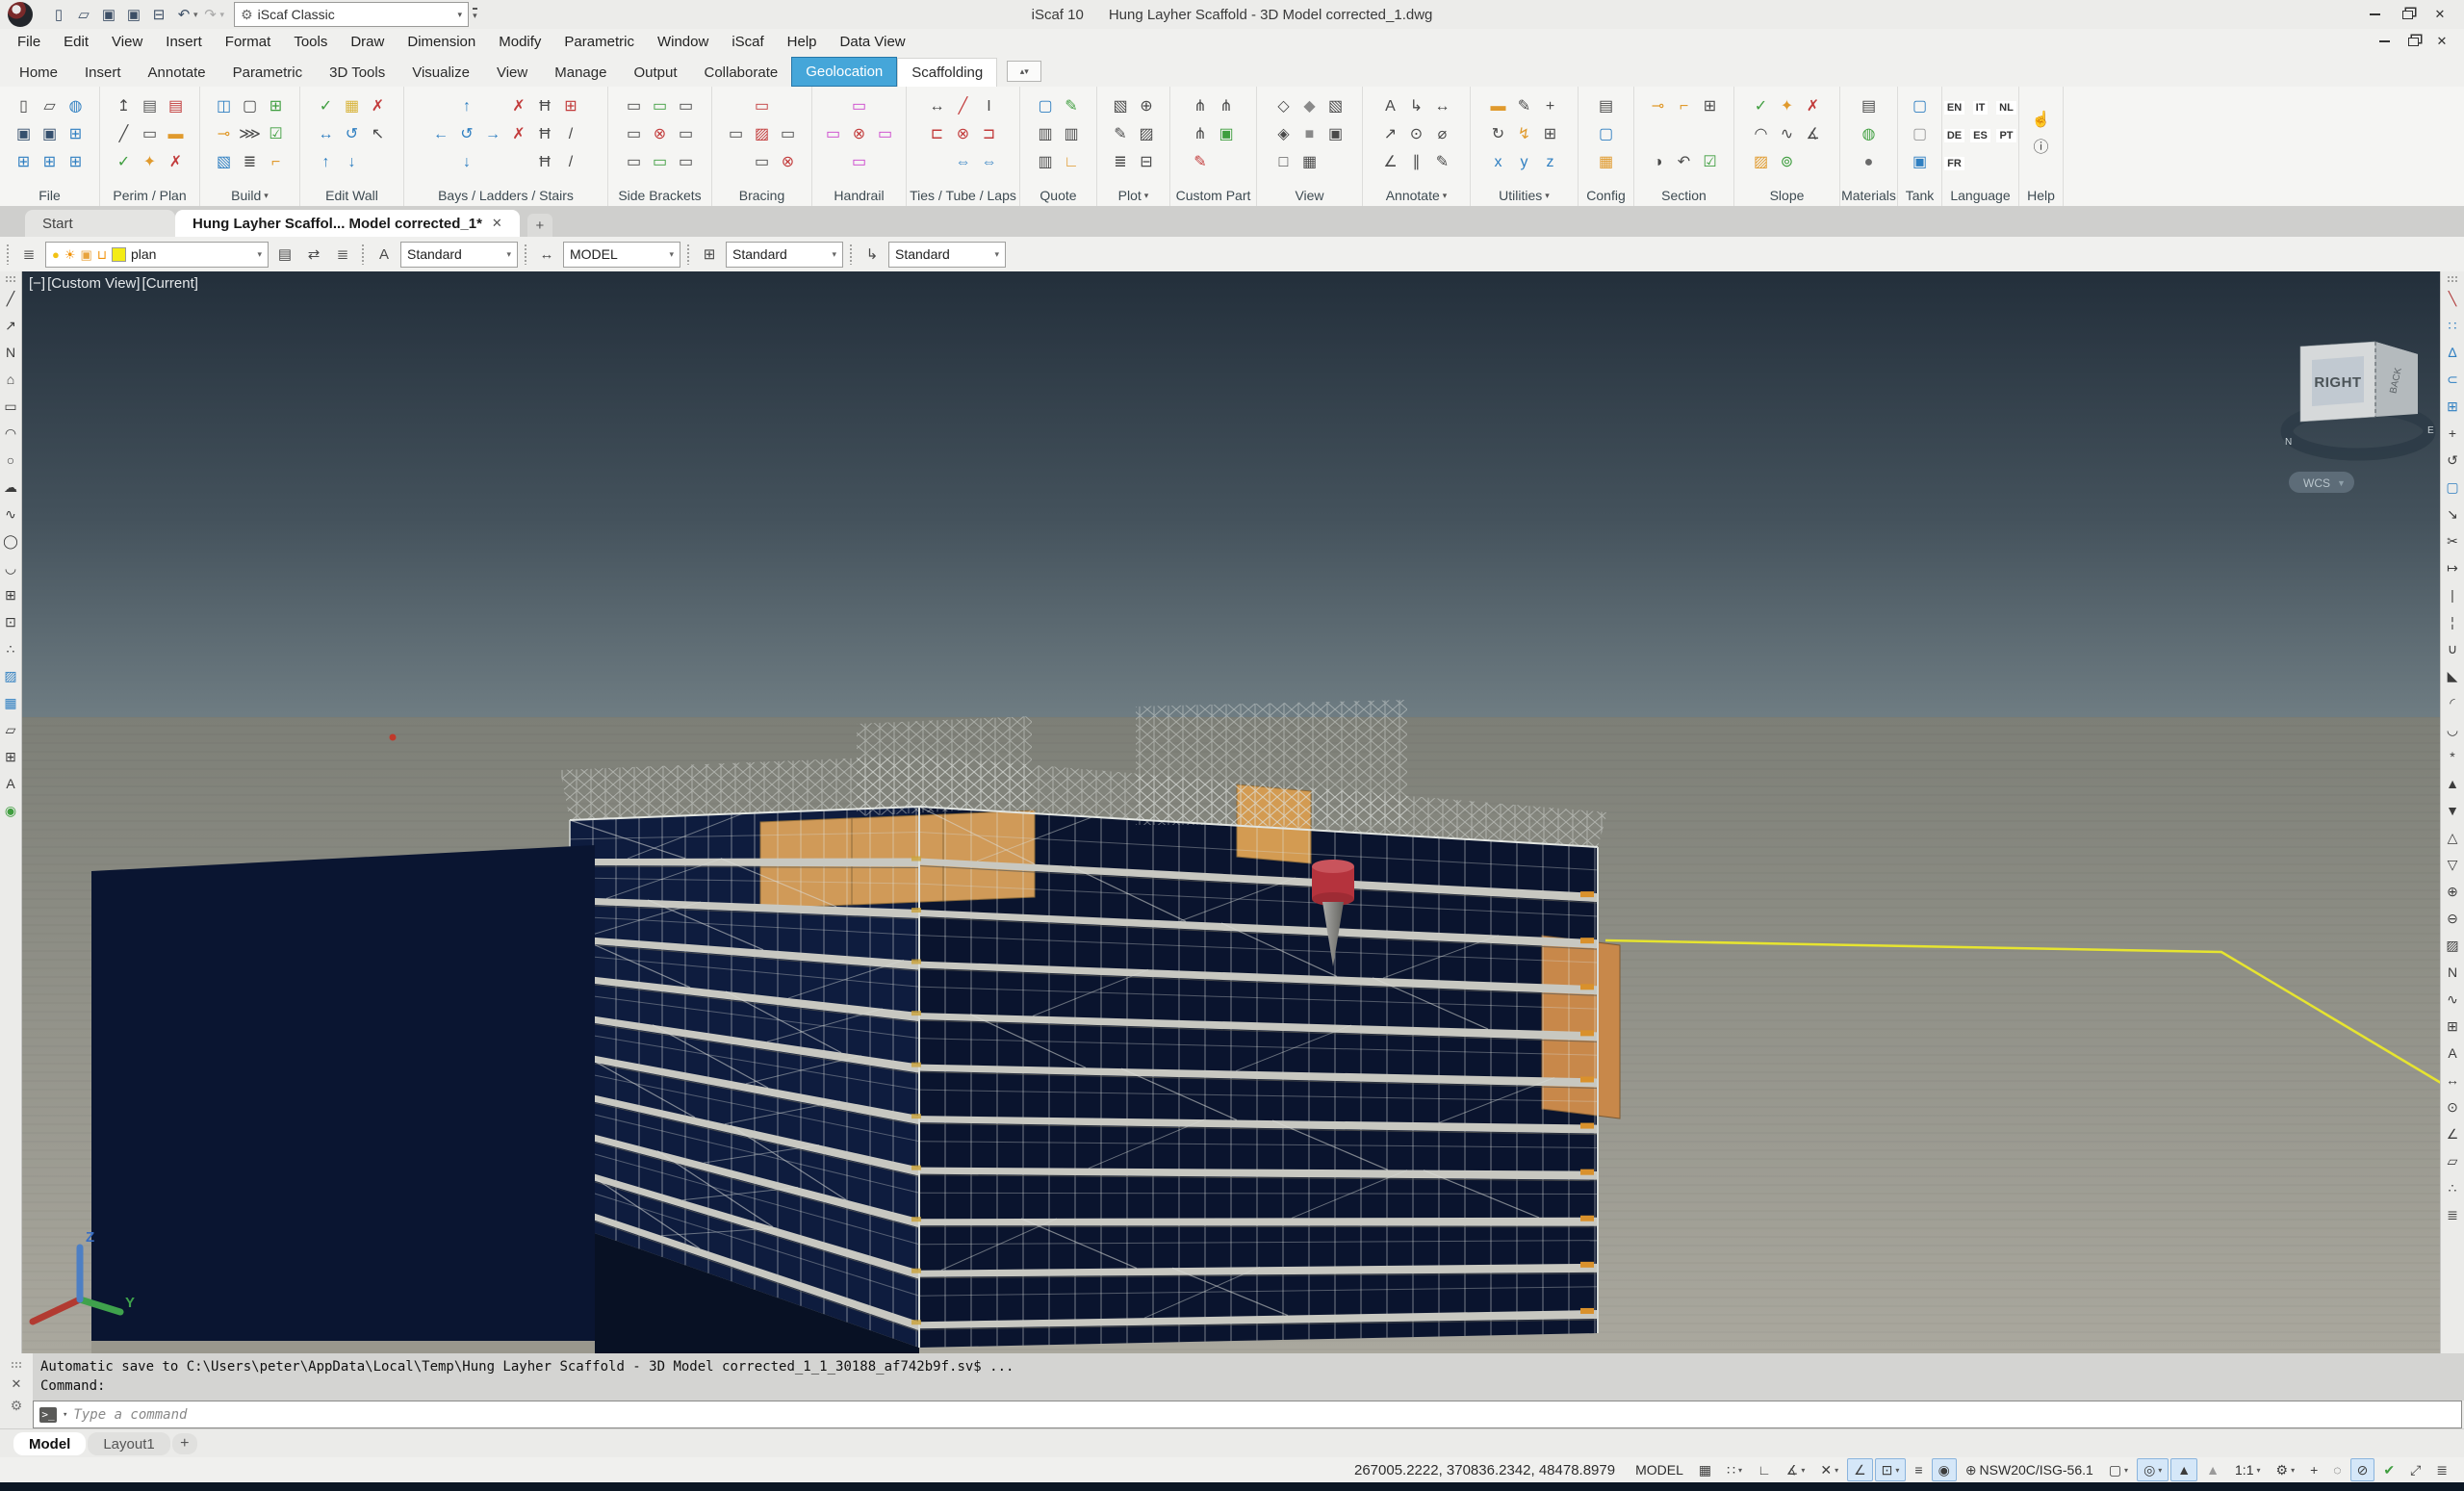 This screenshot has width=2464, height=1491. What do you see at coordinates (963, 162) in the screenshot?
I see `widen-tie-icon: ⇔` at bounding box center [963, 162].